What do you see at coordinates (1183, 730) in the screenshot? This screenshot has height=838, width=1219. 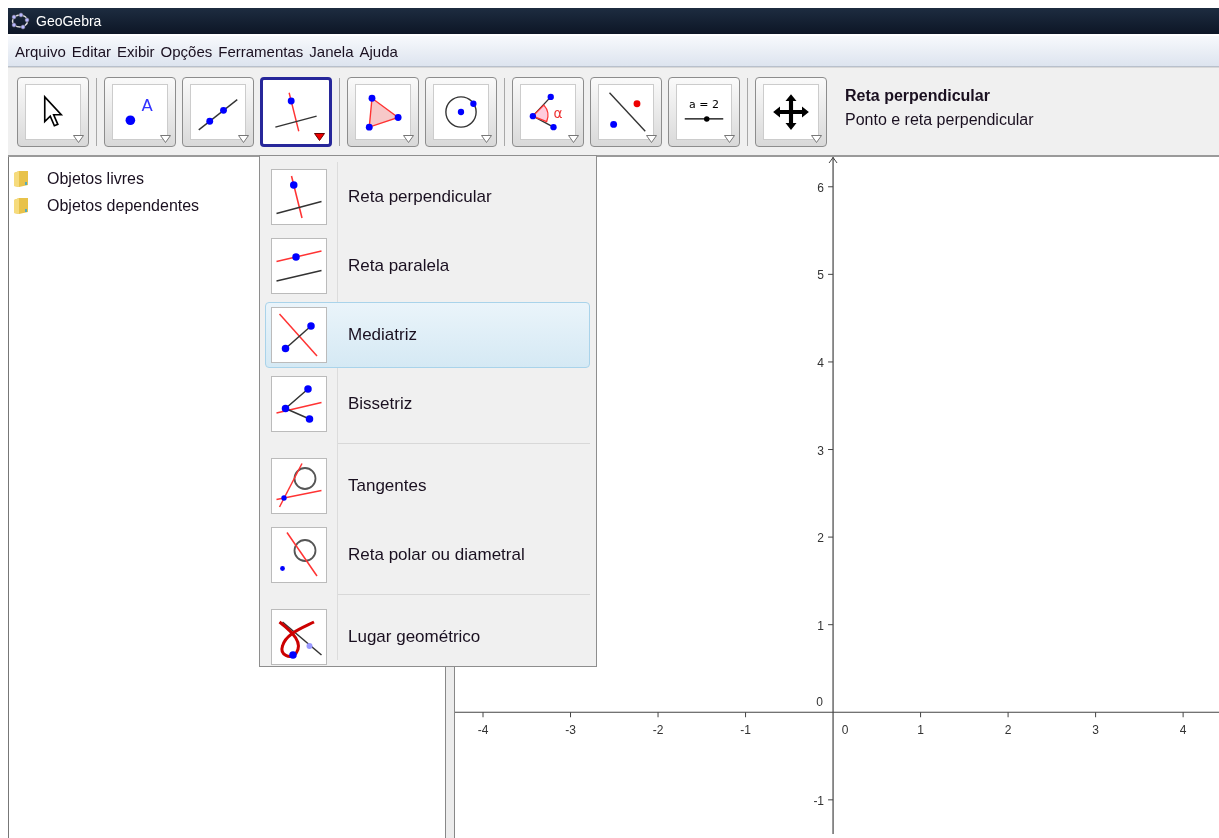 I see `x-tick-label: 4` at bounding box center [1183, 730].